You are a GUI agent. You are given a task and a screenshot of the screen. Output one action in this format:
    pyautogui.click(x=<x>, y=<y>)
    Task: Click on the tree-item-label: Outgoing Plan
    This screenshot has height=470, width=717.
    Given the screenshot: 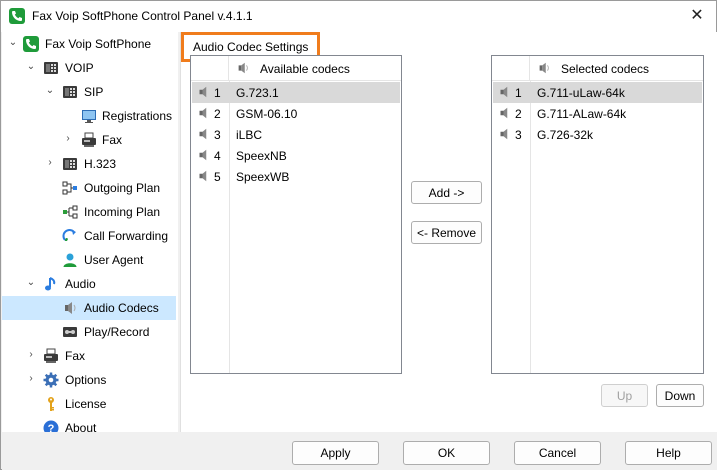 What is the action you would take?
    pyautogui.click(x=122, y=188)
    